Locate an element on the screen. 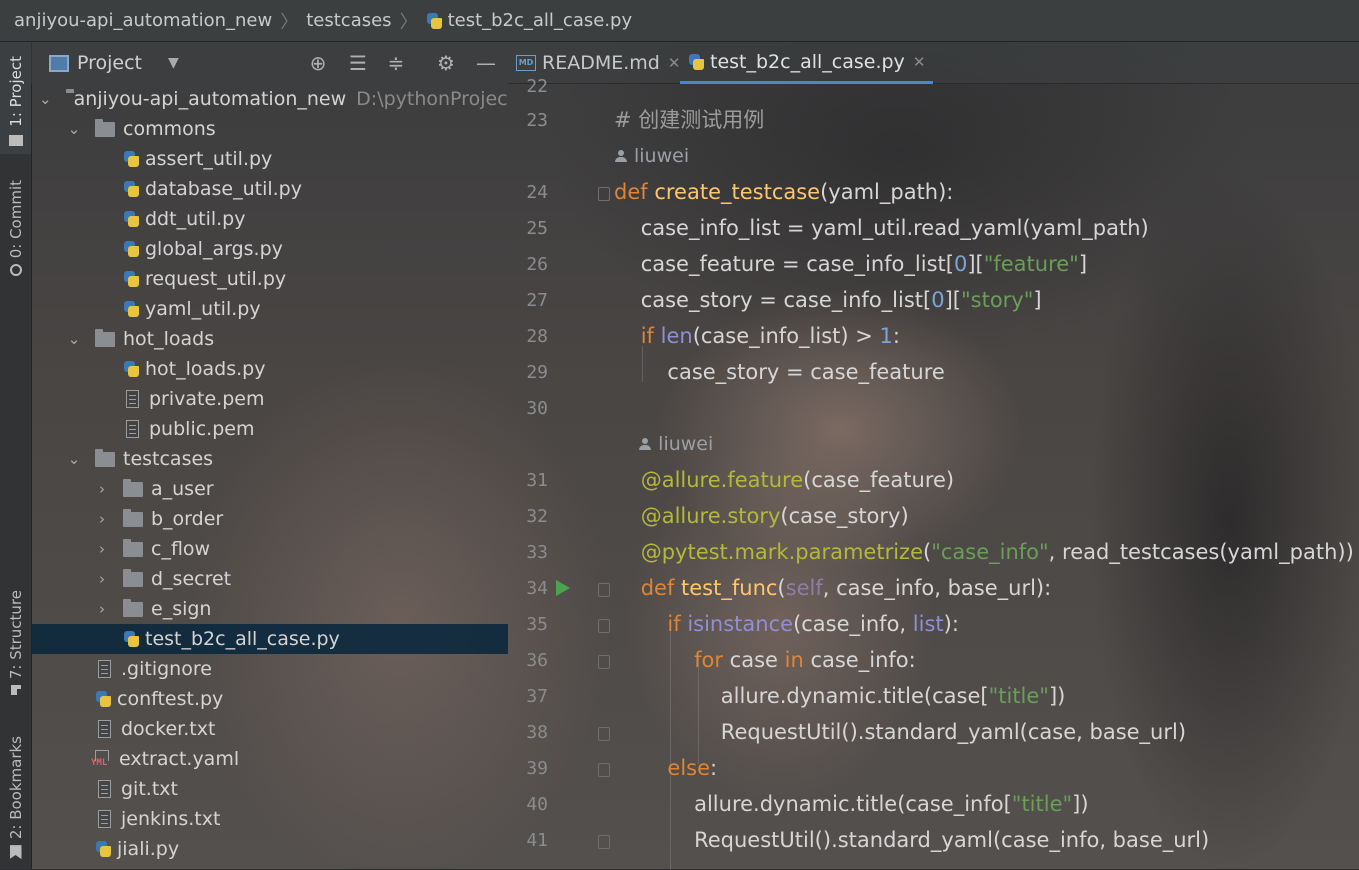 This screenshot has width=1359, height=870. user-icon is located at coordinates (645, 444).